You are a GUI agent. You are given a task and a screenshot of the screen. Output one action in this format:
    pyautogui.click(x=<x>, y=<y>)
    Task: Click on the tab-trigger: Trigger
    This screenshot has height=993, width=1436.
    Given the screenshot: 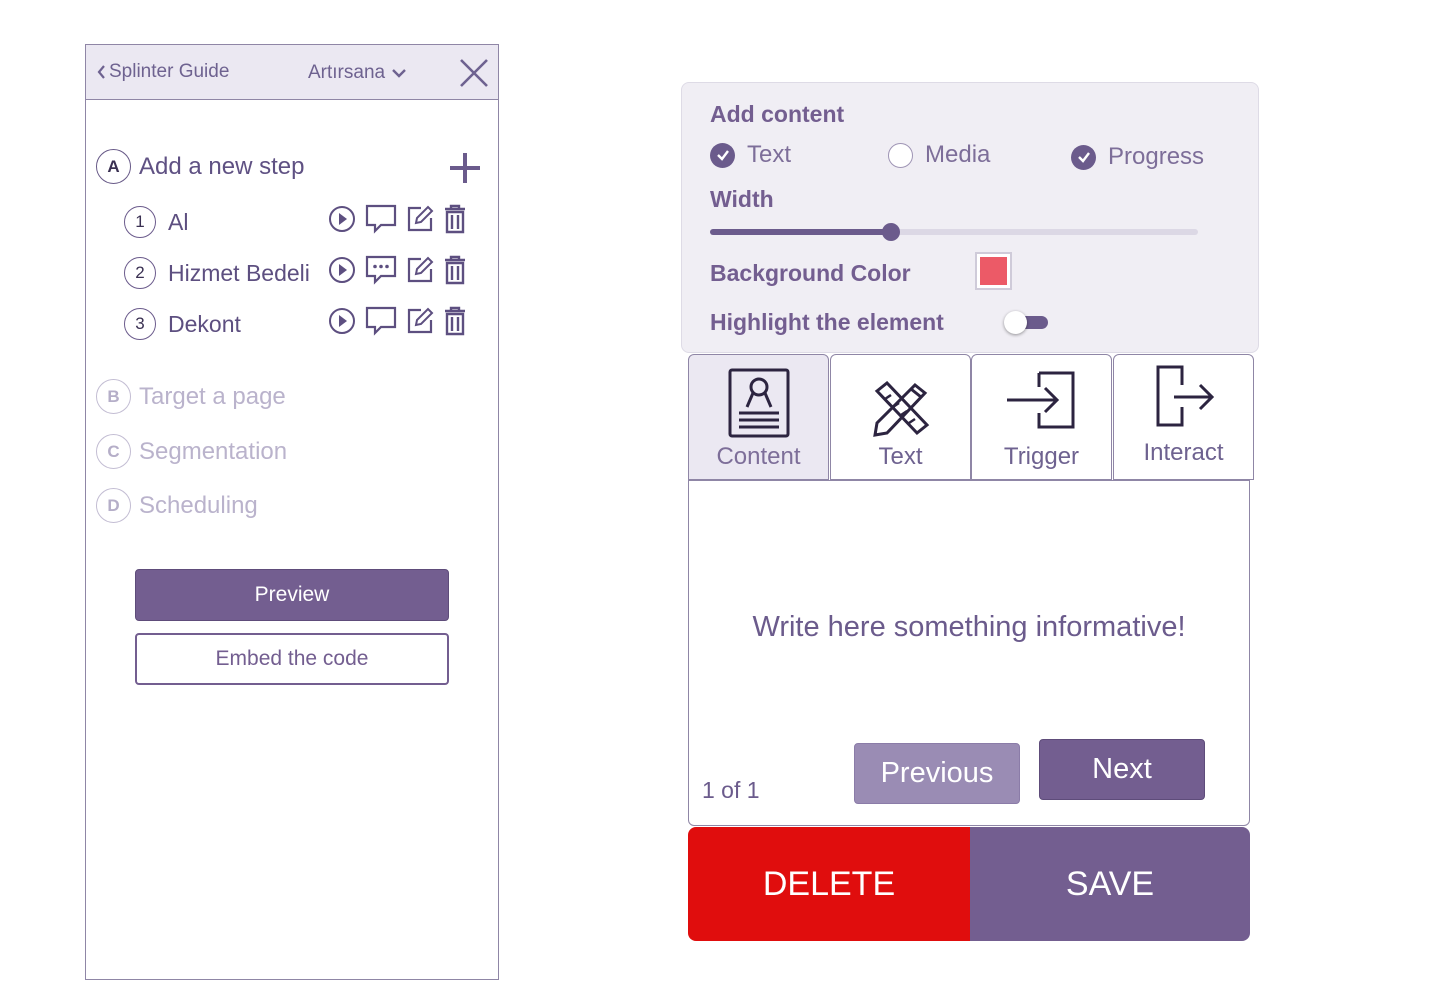 What is the action you would take?
    pyautogui.click(x=1041, y=417)
    